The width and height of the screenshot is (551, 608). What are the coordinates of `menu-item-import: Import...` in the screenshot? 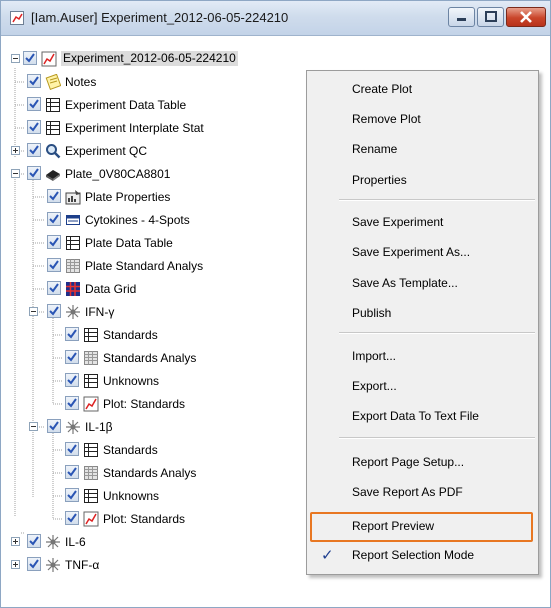 It's located at (374, 356).